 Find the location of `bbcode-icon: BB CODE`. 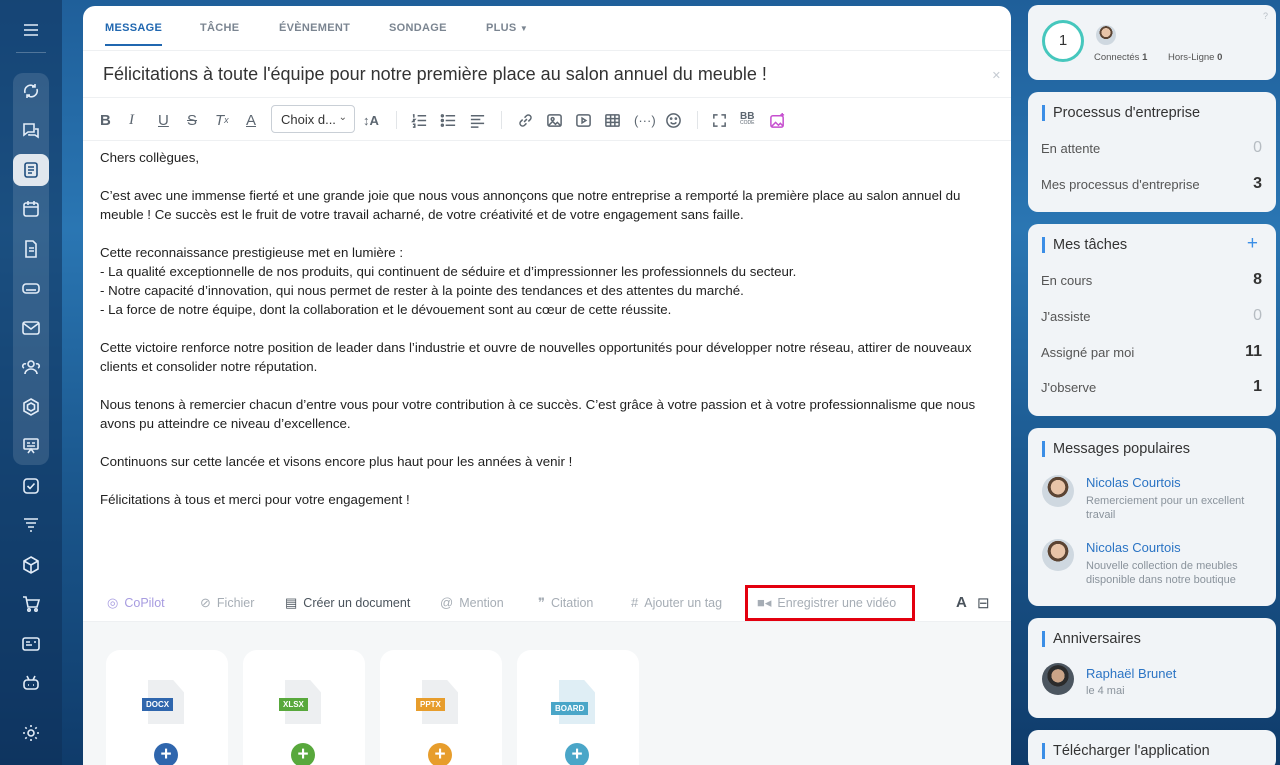

bbcode-icon: BB CODE is located at coordinates (747, 120).